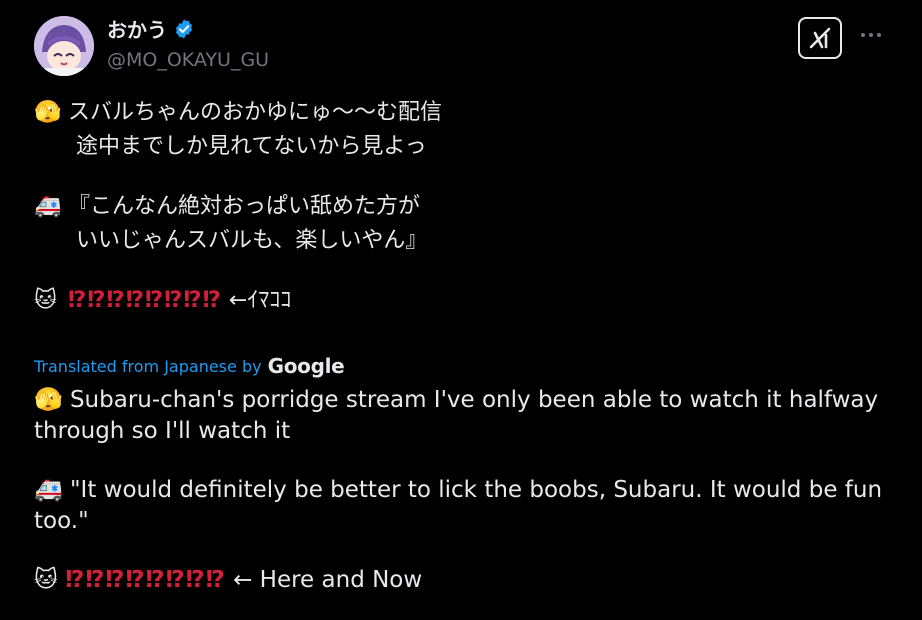 This screenshot has width=922, height=620. I want to click on author-name-row: おかう, so click(151, 28).